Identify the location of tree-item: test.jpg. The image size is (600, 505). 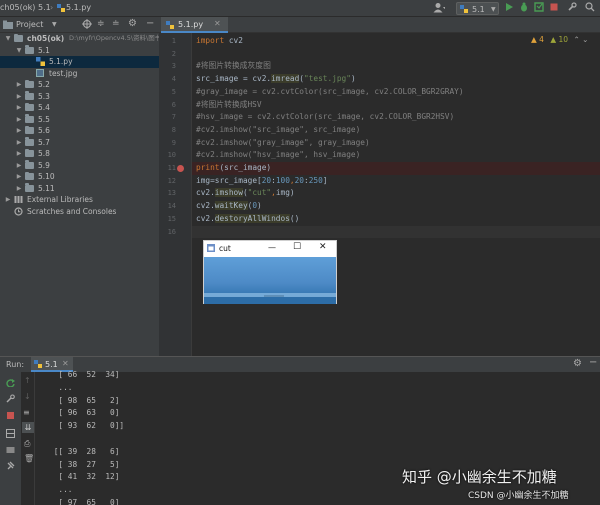
(79, 74).